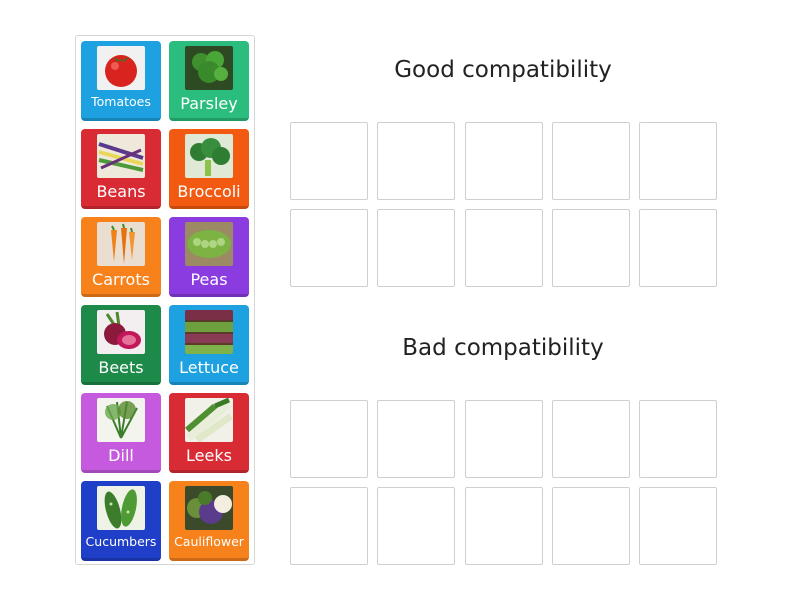 The width and height of the screenshot is (800, 600). I want to click on tile-tomatoes: Tomatoes, so click(121, 81).